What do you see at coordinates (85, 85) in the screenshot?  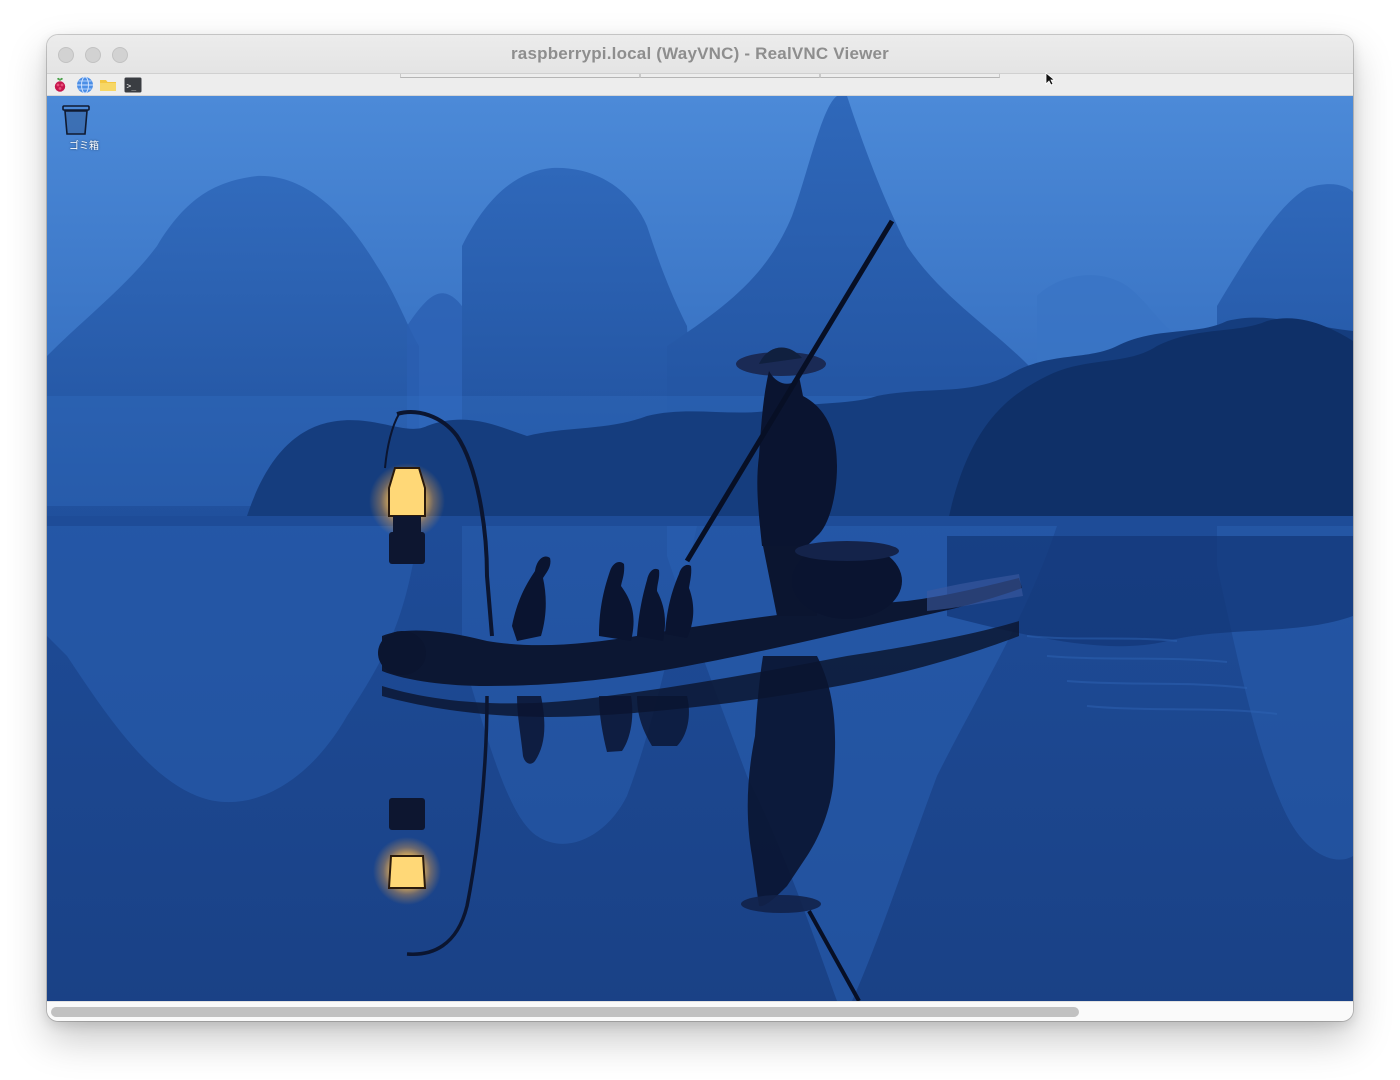 I see `browser-globe-icon` at bounding box center [85, 85].